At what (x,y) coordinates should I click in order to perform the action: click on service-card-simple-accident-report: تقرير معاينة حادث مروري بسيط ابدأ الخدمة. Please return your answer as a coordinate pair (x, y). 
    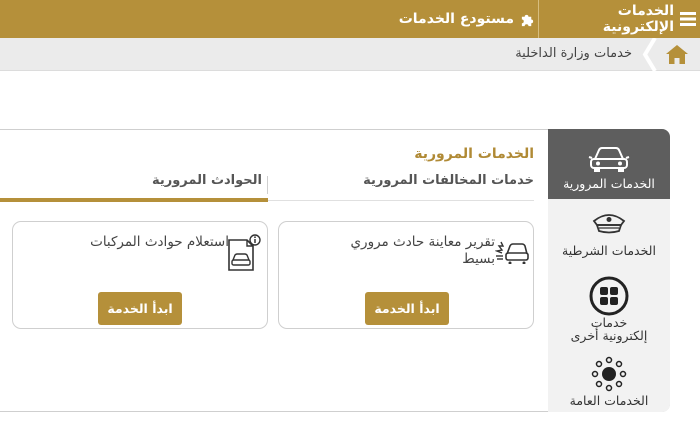
    Looking at the image, I should click on (406, 275).